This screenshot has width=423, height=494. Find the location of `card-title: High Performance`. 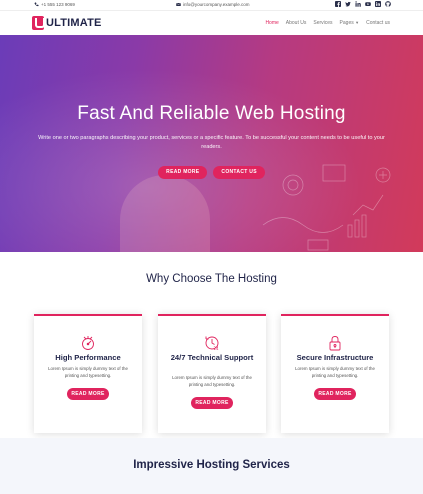

card-title: High Performance is located at coordinates (88, 357).